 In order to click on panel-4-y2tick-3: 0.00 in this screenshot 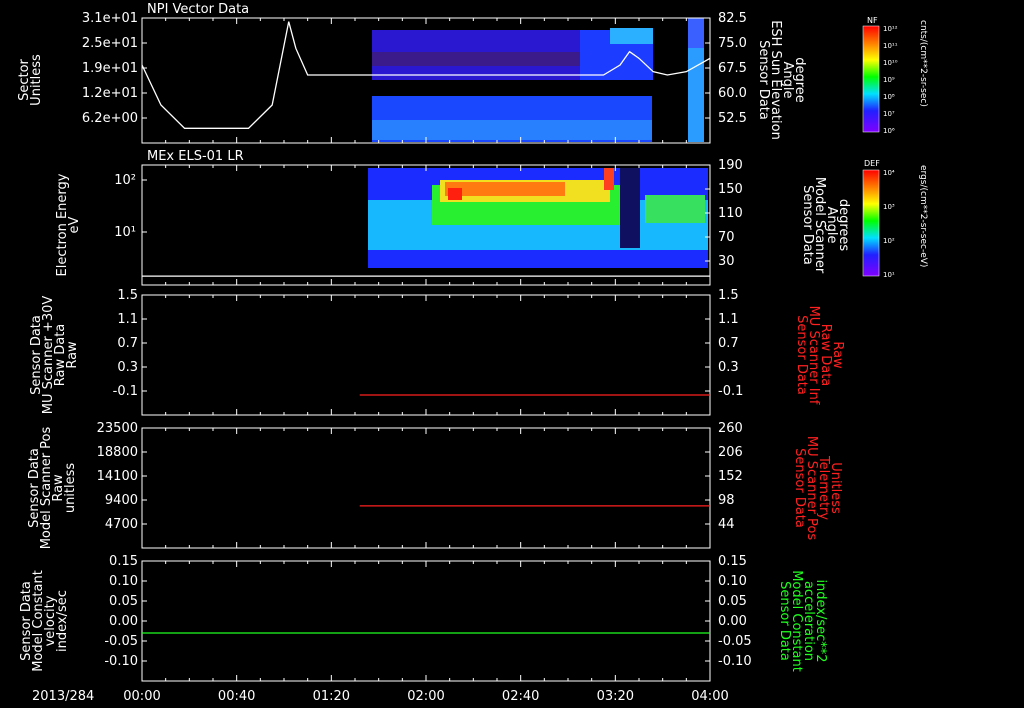, I will do `click(732, 621)`.